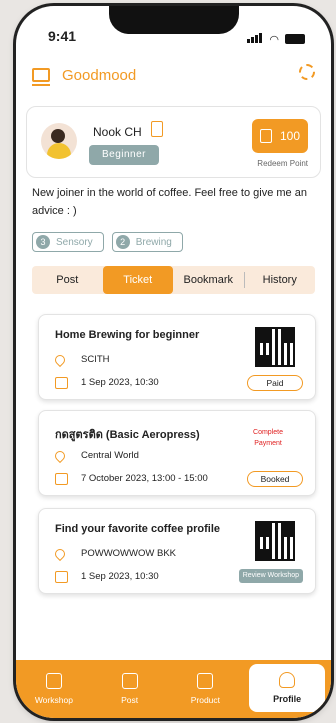  What do you see at coordinates (255, 39) in the screenshot?
I see `signal-icon` at bounding box center [255, 39].